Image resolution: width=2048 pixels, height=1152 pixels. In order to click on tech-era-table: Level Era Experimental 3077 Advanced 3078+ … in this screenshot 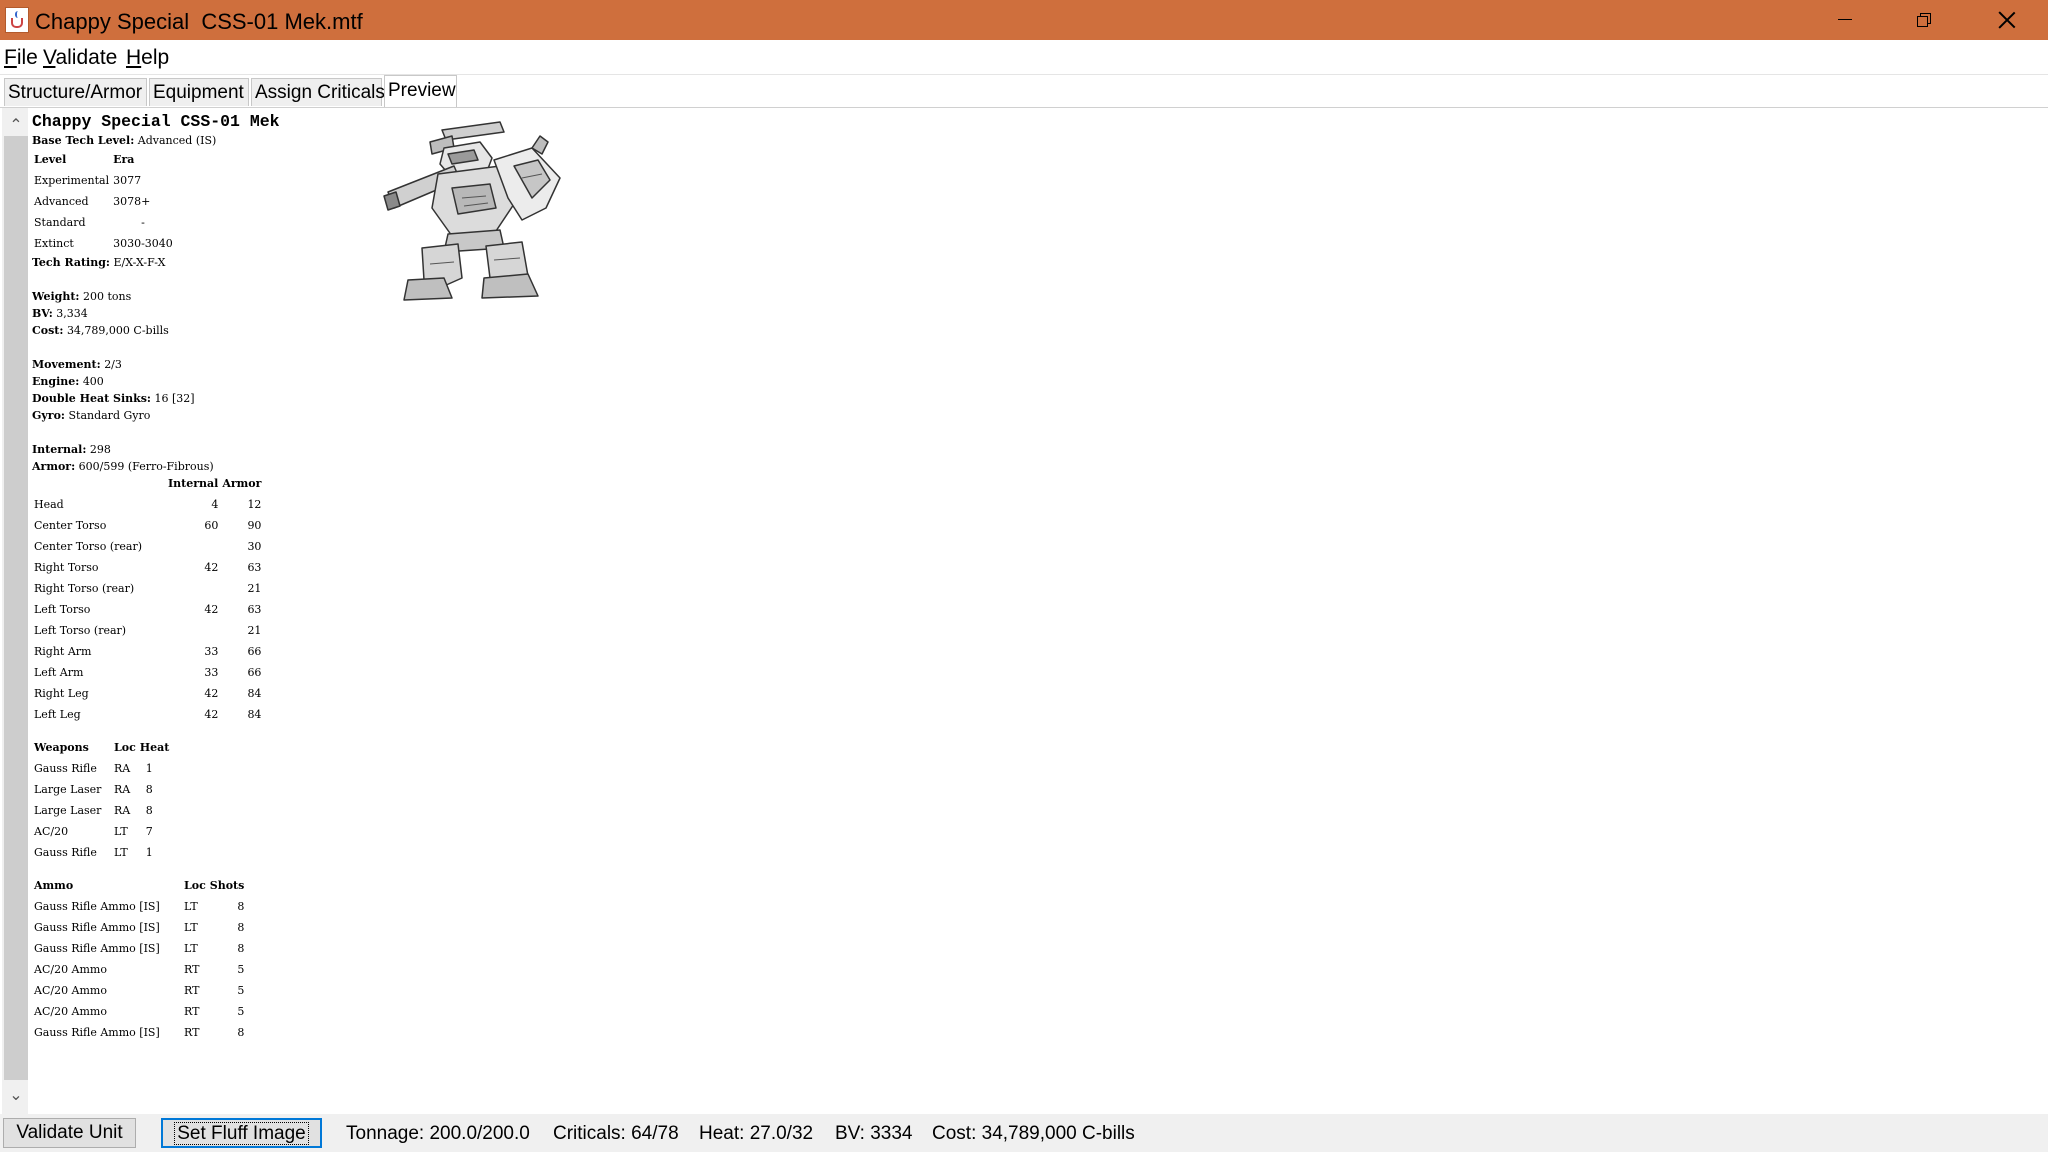, I will do `click(103, 201)`.